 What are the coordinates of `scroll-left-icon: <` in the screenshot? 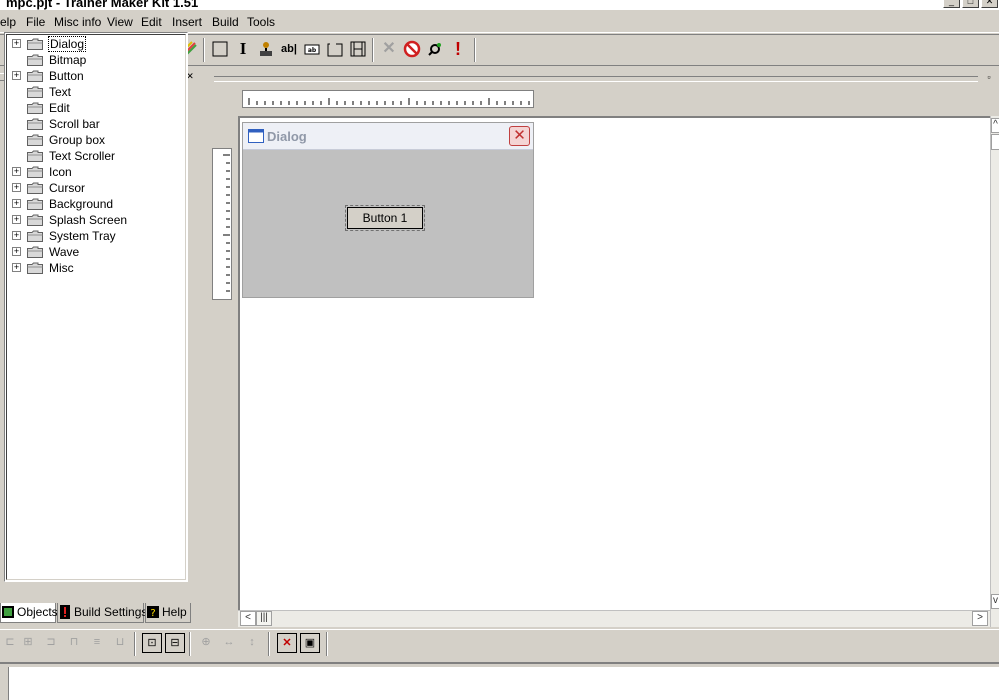 It's located at (248, 618).